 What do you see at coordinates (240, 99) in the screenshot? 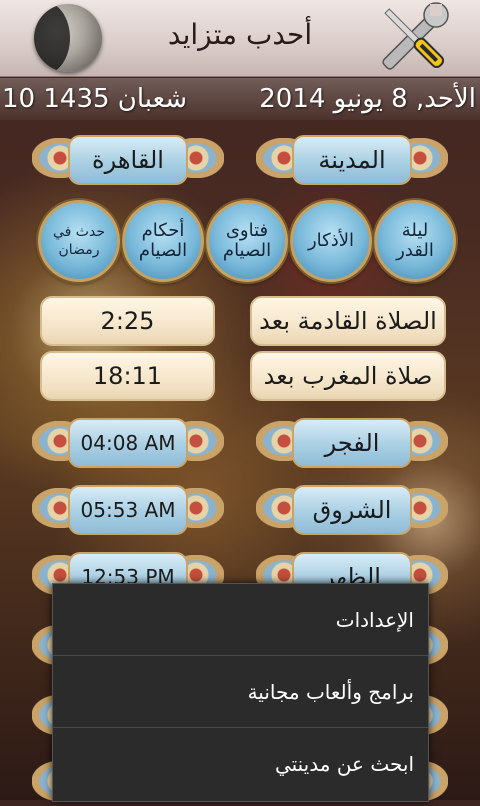
I see `date-row: 10 شعبان 1435 الأحد, 8 يونيو 2014` at bounding box center [240, 99].